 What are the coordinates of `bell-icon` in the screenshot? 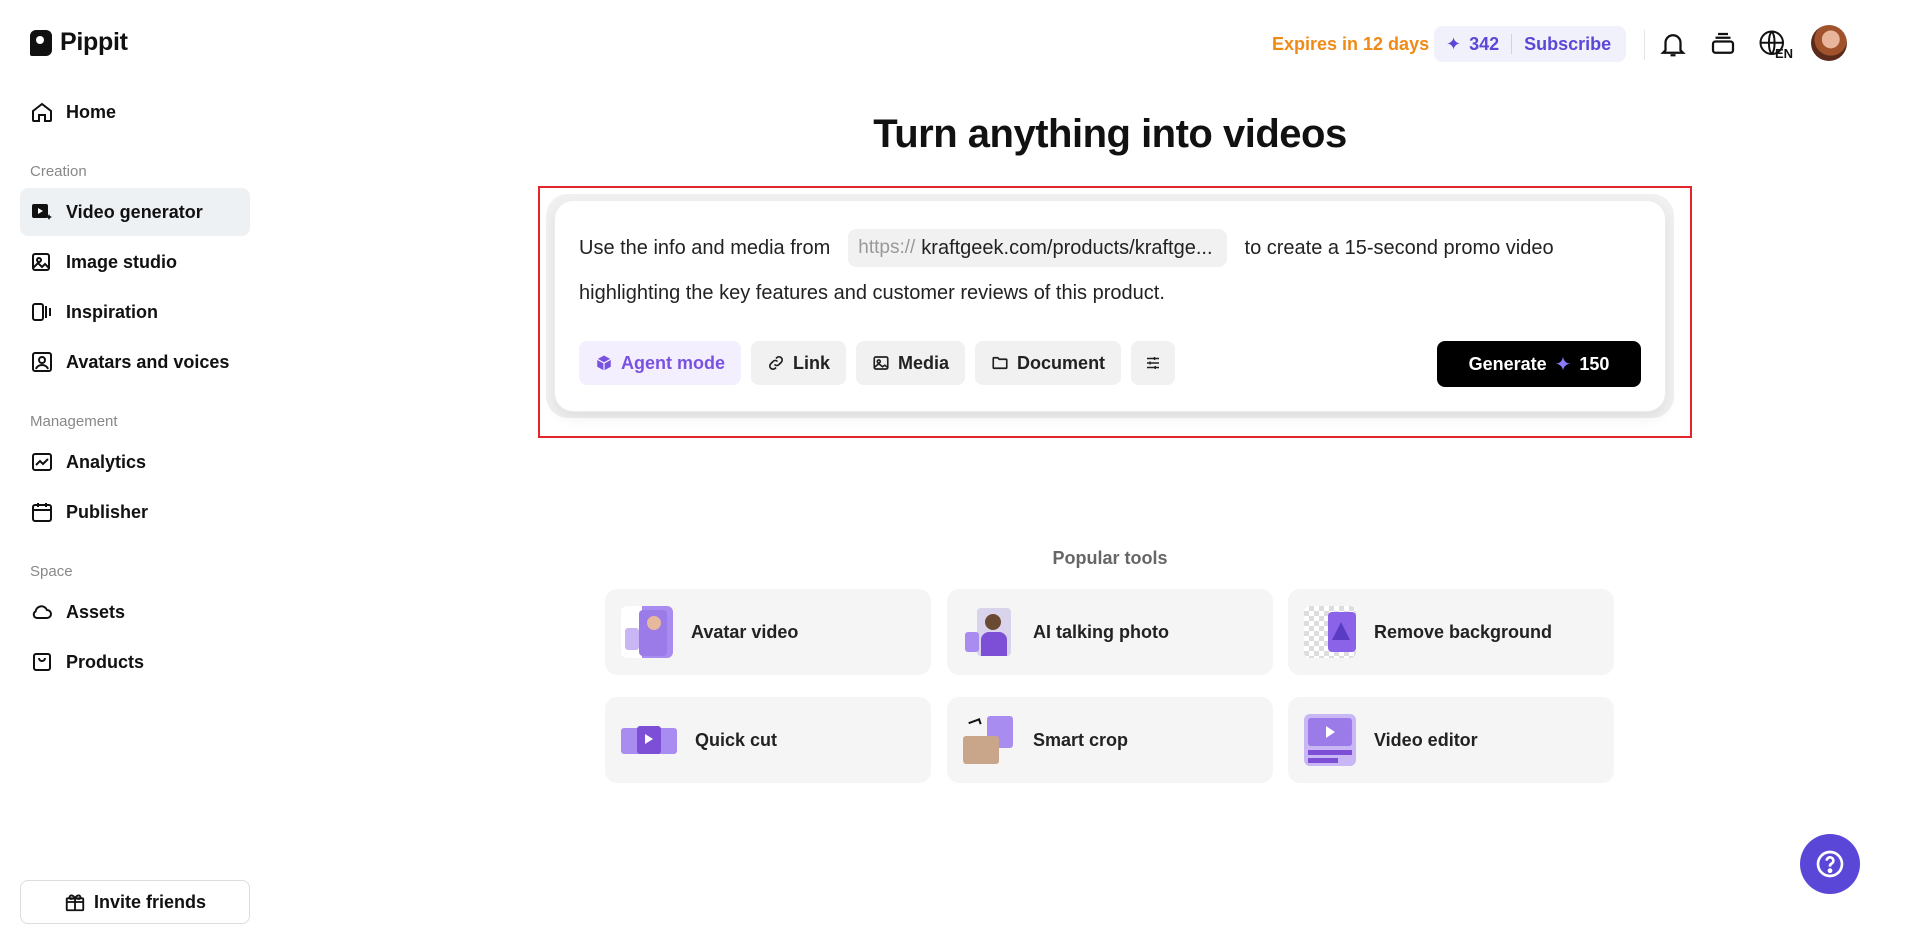 It's located at (1673, 45).